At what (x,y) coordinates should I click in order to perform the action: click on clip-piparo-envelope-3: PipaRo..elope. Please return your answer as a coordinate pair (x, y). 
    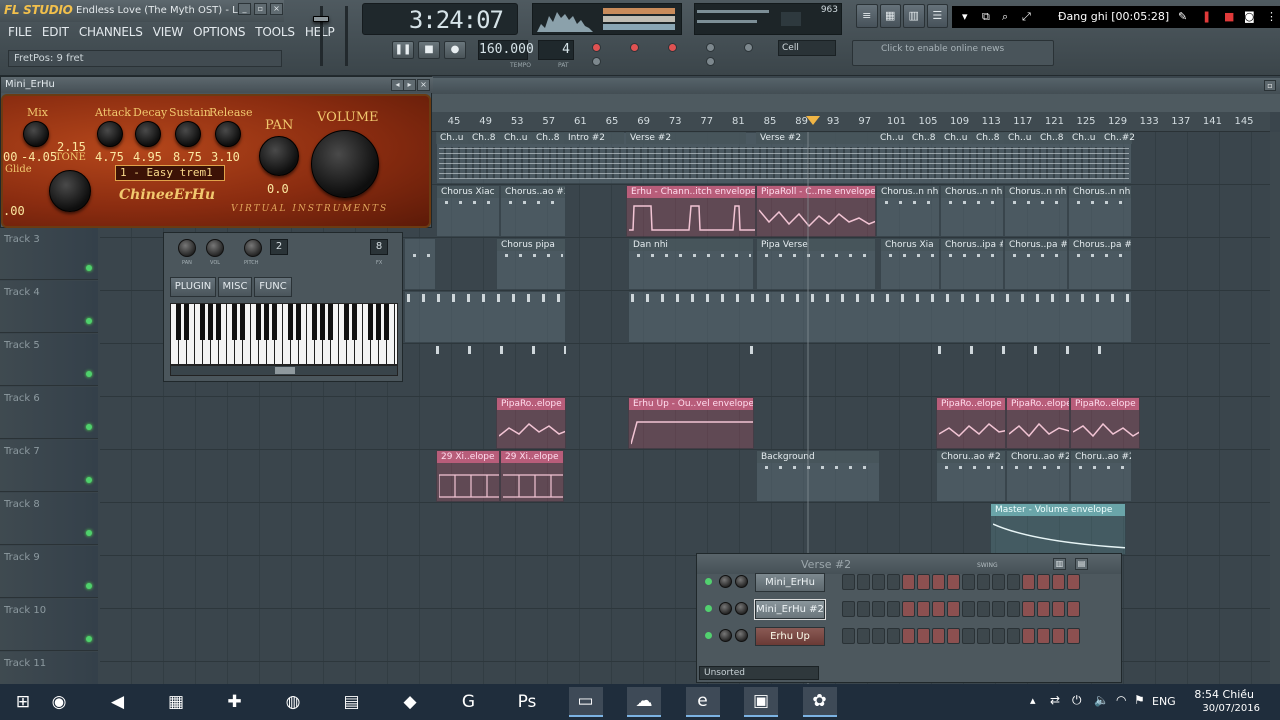
    Looking at the image, I should click on (1038, 423).